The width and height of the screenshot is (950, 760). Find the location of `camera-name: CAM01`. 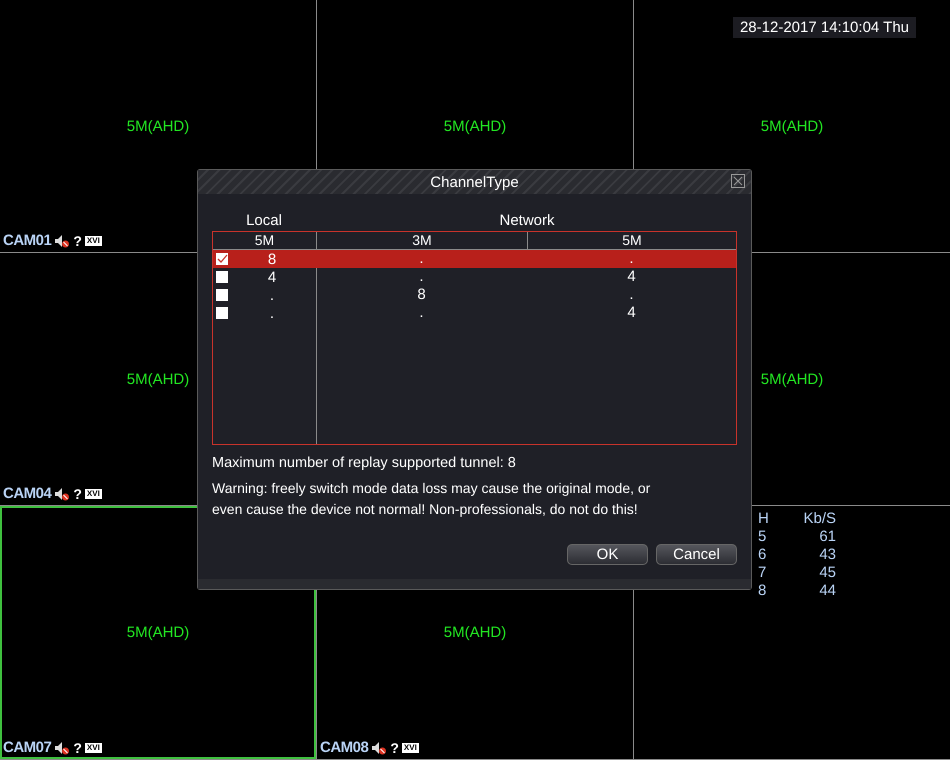

camera-name: CAM01 is located at coordinates (27, 240).